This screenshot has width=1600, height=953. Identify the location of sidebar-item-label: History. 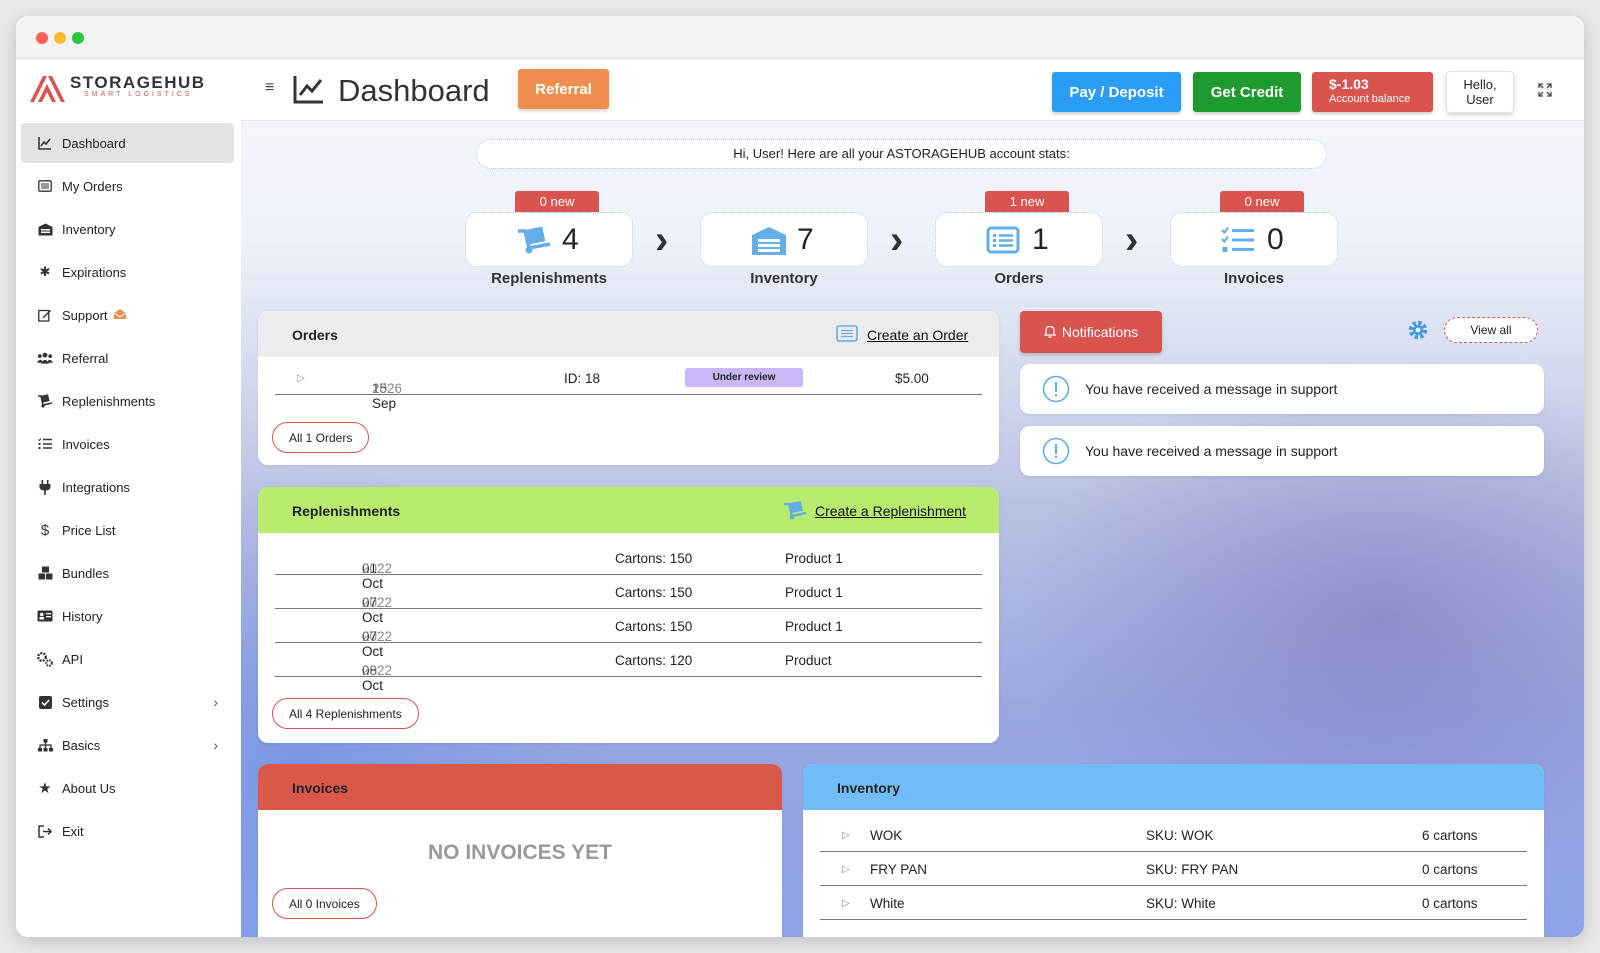
(82, 616).